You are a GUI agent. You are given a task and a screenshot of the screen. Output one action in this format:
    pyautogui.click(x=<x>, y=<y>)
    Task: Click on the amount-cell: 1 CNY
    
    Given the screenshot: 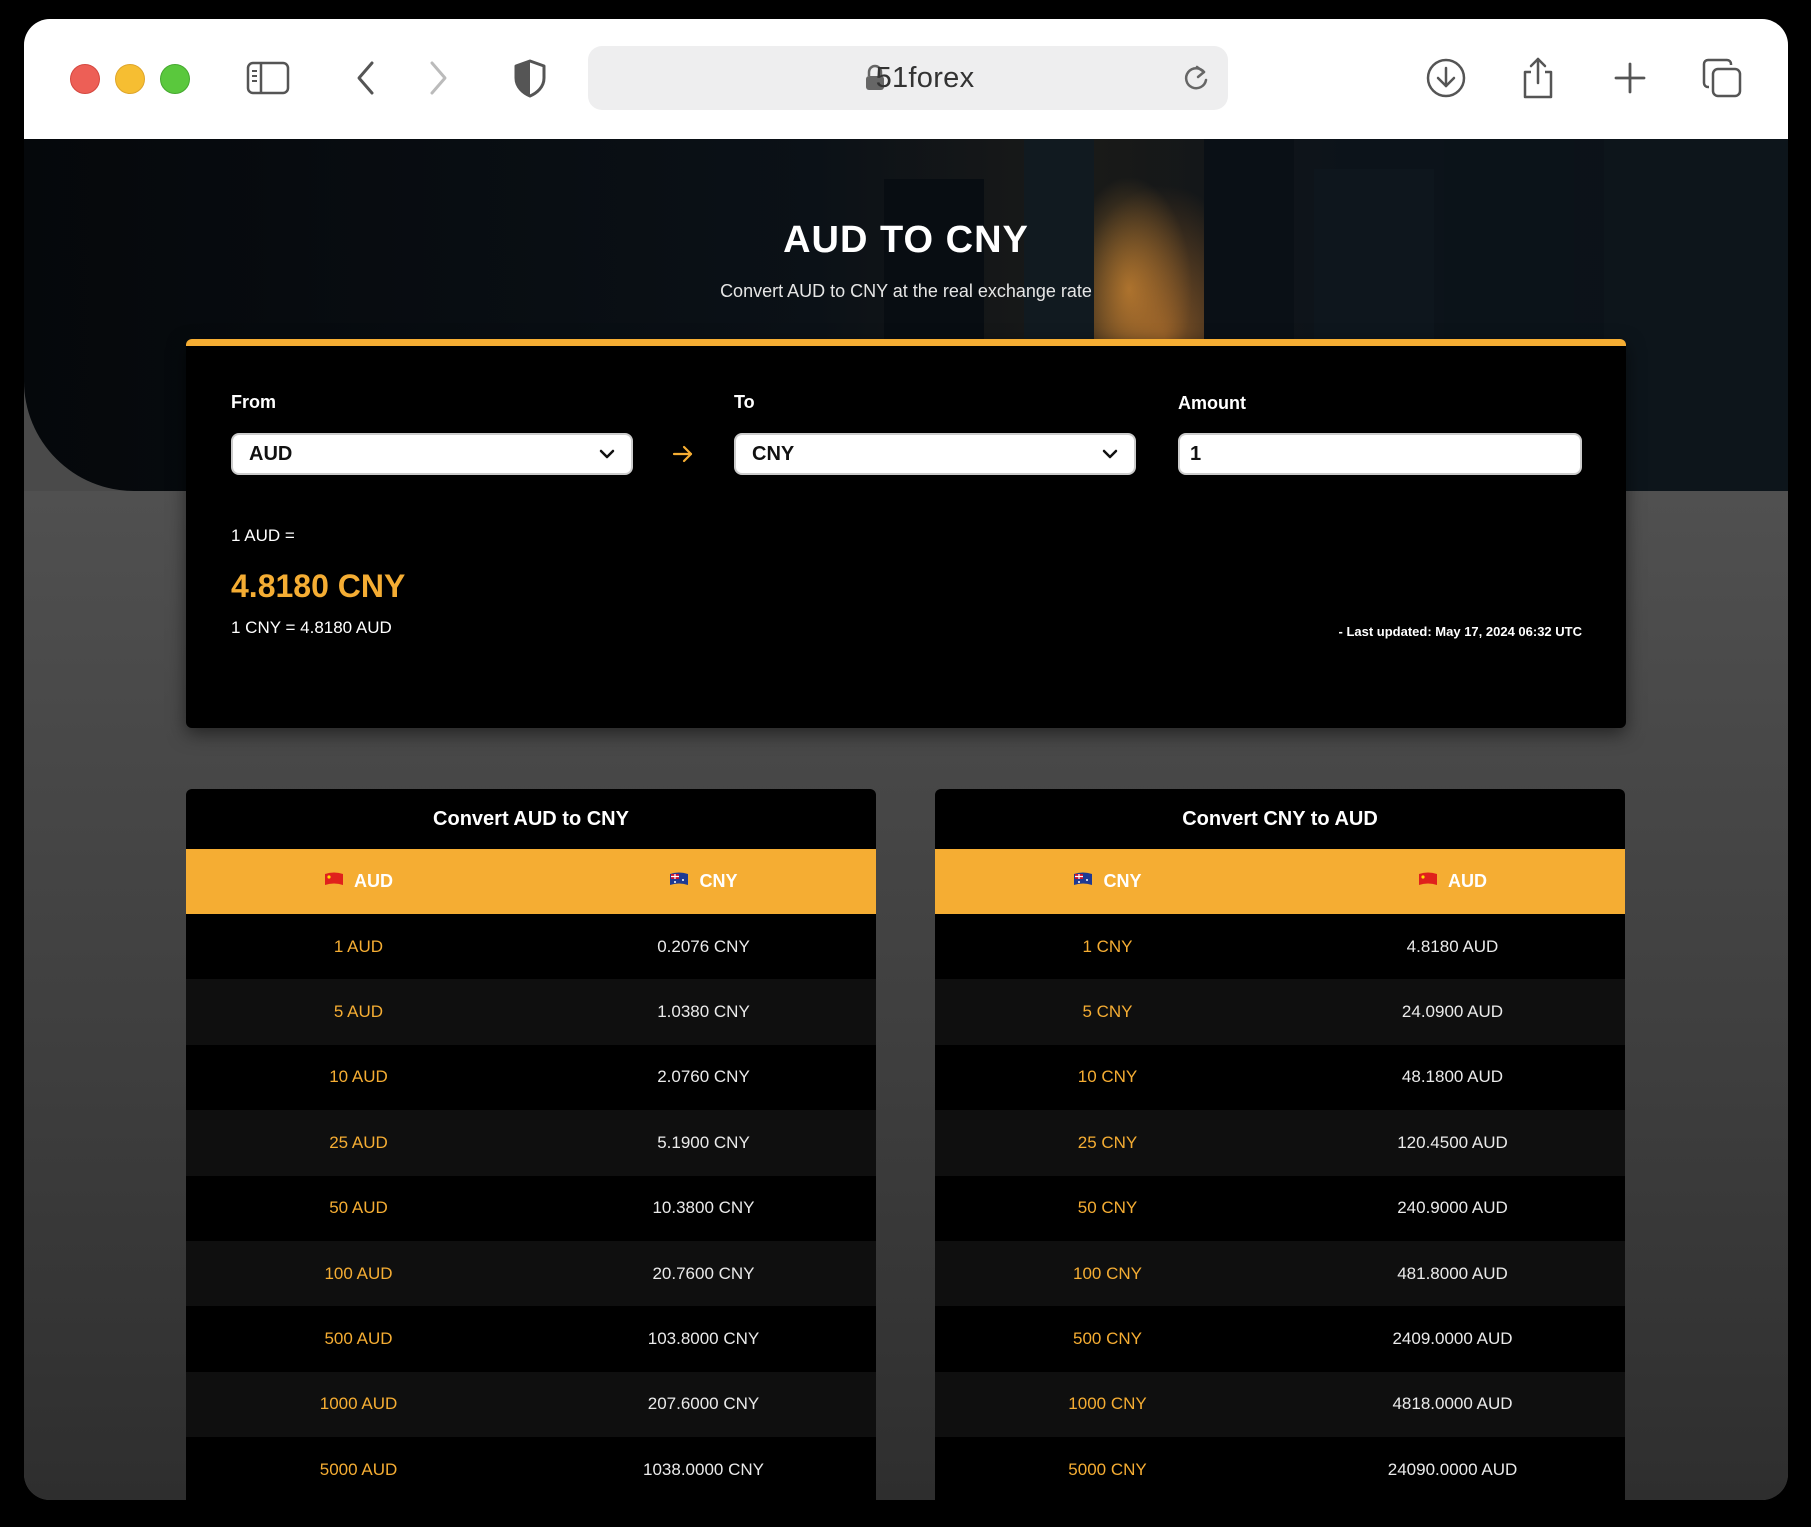 What is the action you would take?
    pyautogui.click(x=1107, y=946)
    